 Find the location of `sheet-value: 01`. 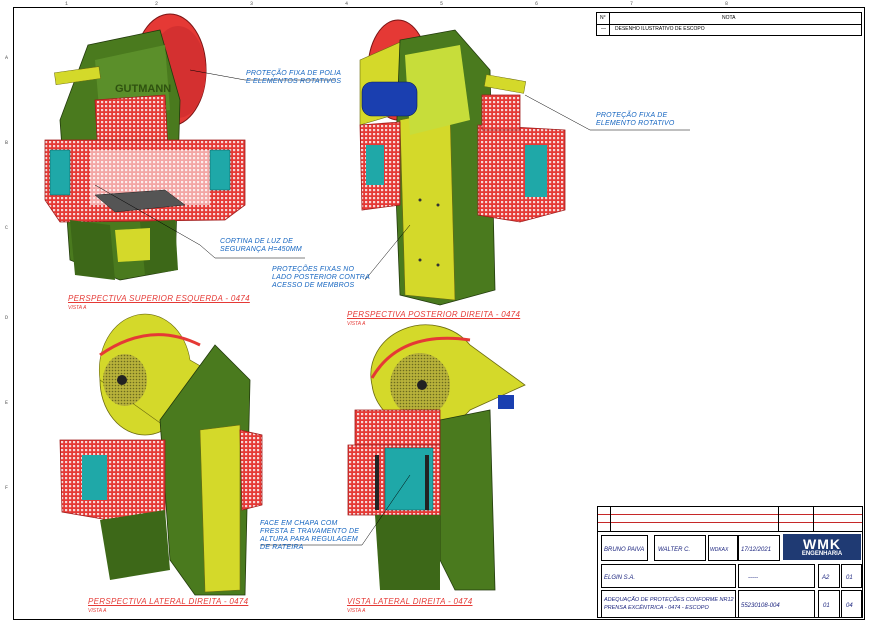

sheet-value: 01 is located at coordinates (849, 578).